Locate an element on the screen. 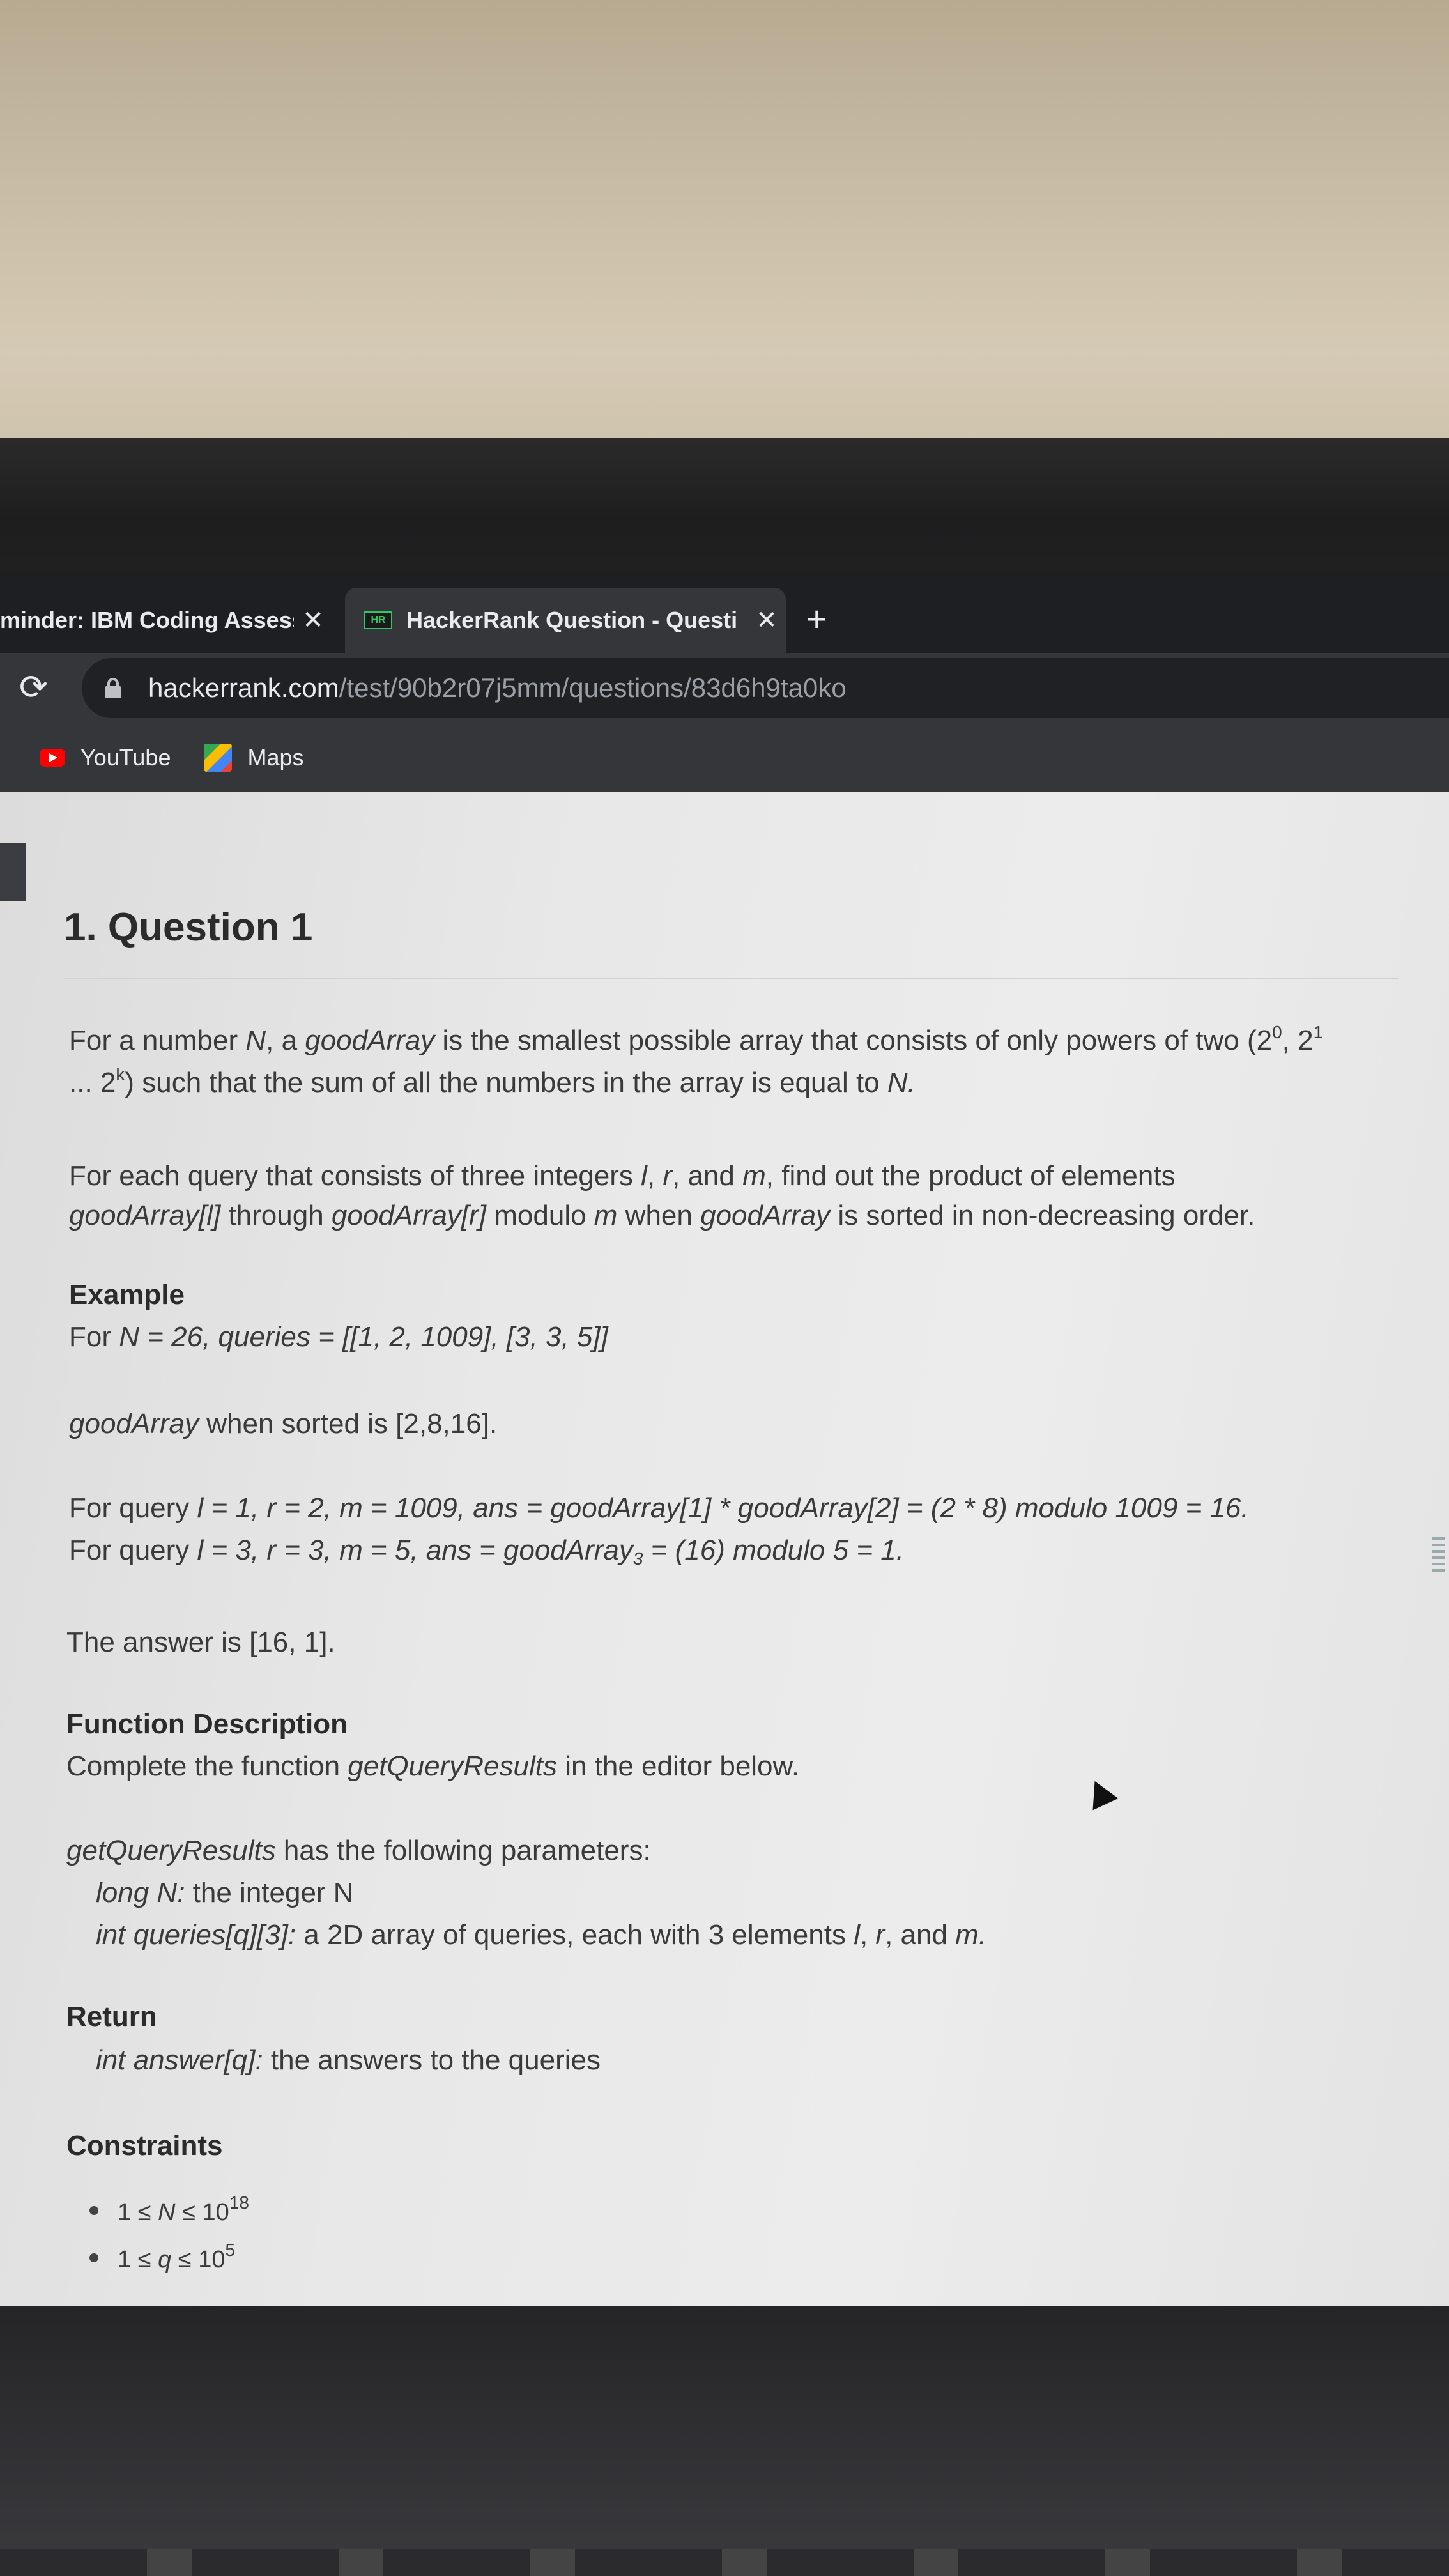 The image size is (1449, 2576). constraint-n: 1 ≤ N ≤ 1018 is located at coordinates (169, 2212).